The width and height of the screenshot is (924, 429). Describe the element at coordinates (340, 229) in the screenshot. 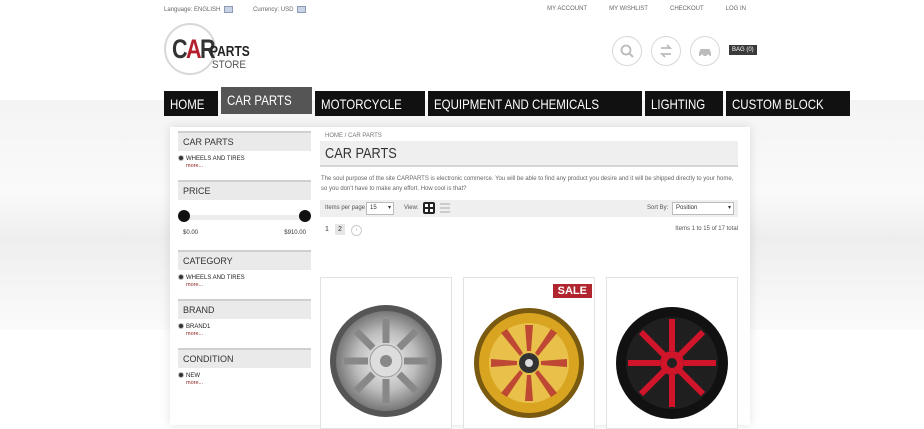

I see `page-2: 2` at that location.